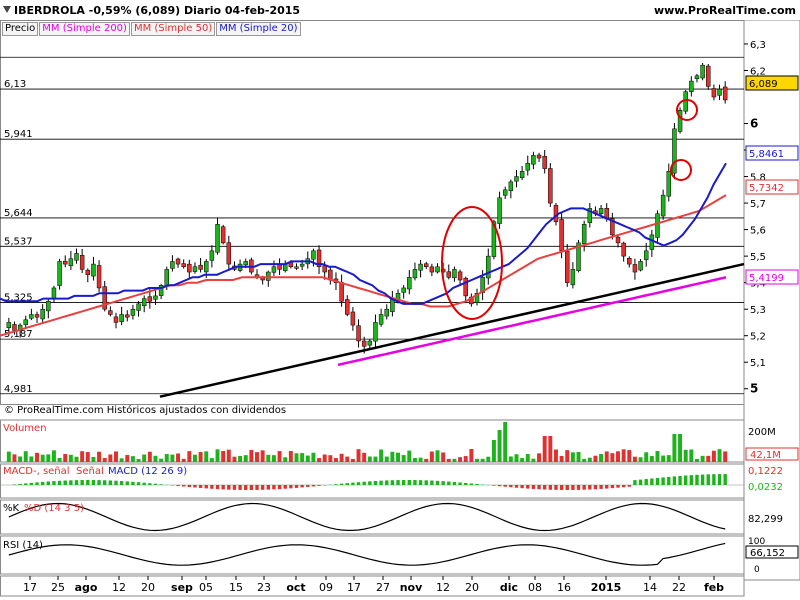 This screenshot has width=800, height=600. I want to click on x-tick-label: 27, so click(383, 587).